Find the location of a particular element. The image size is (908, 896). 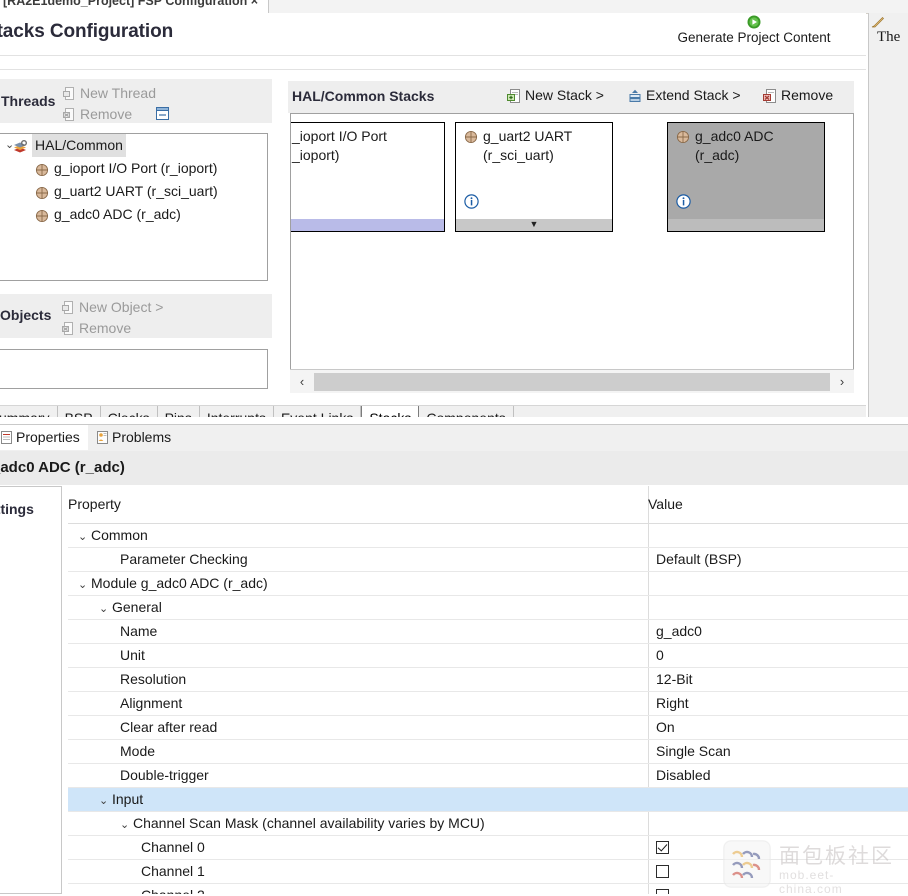

scroll-left-icon: ‹ is located at coordinates (302, 382).